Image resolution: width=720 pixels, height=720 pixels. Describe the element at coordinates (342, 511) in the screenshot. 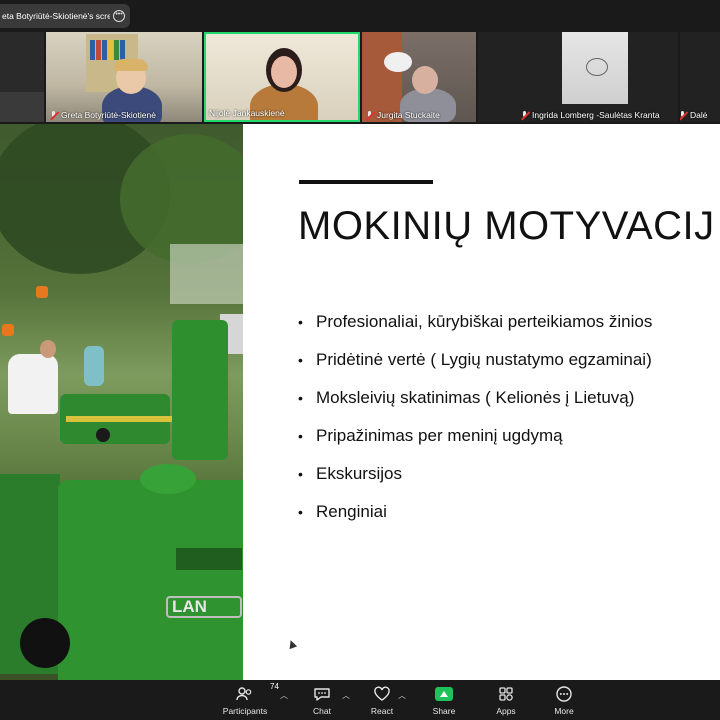

I see `slide-bullet: • Renginiai` at that location.